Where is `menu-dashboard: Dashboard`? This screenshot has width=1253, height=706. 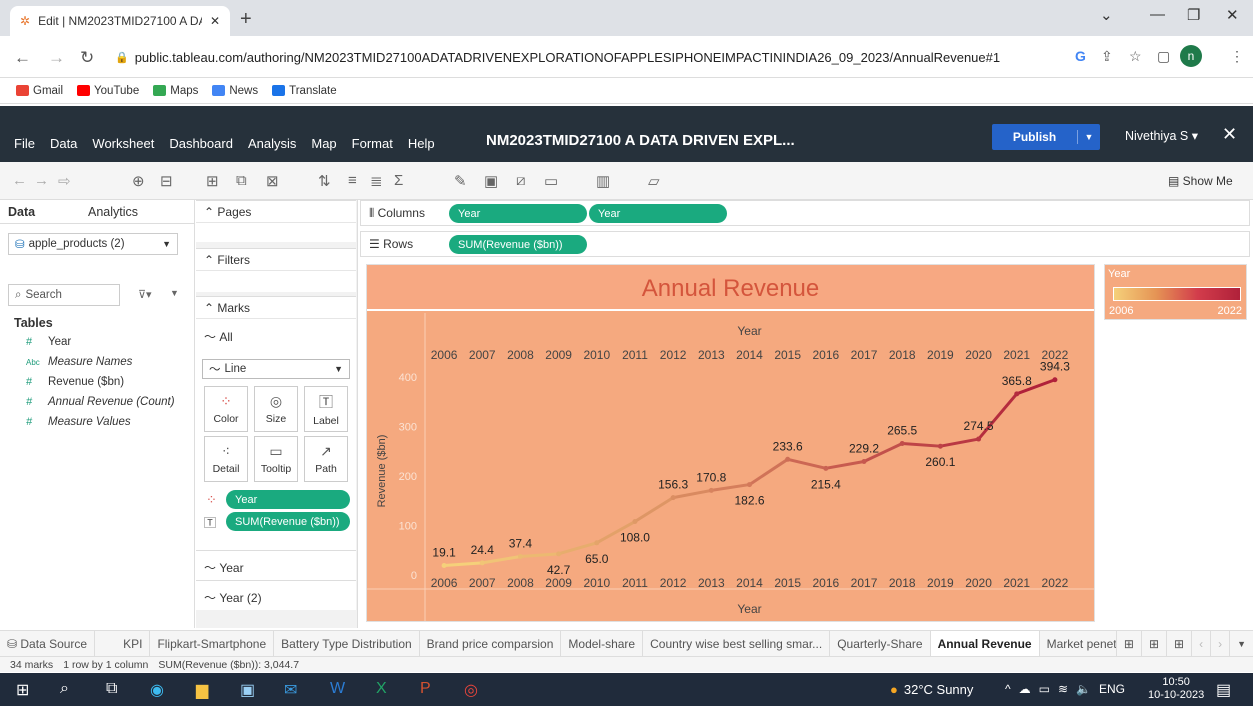
menu-dashboard: Dashboard is located at coordinates (201, 143).